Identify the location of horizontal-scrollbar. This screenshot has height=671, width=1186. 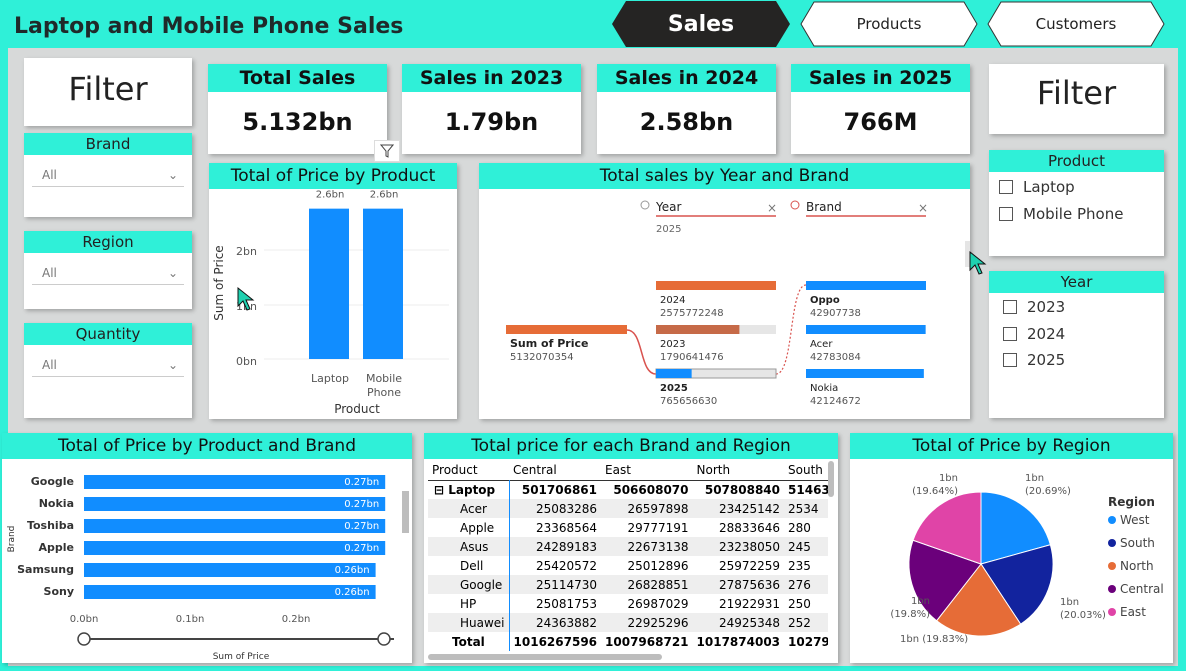
(545, 657).